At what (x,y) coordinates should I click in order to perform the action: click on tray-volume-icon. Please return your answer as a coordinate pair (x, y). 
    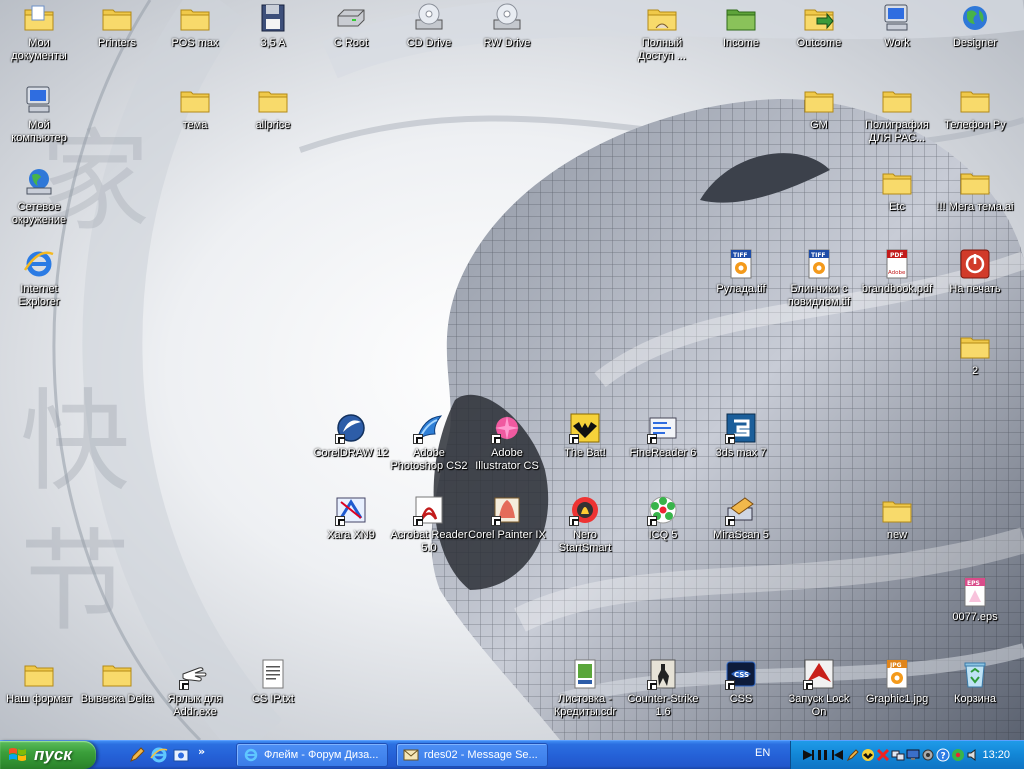
    Looking at the image, I should click on (973, 755).